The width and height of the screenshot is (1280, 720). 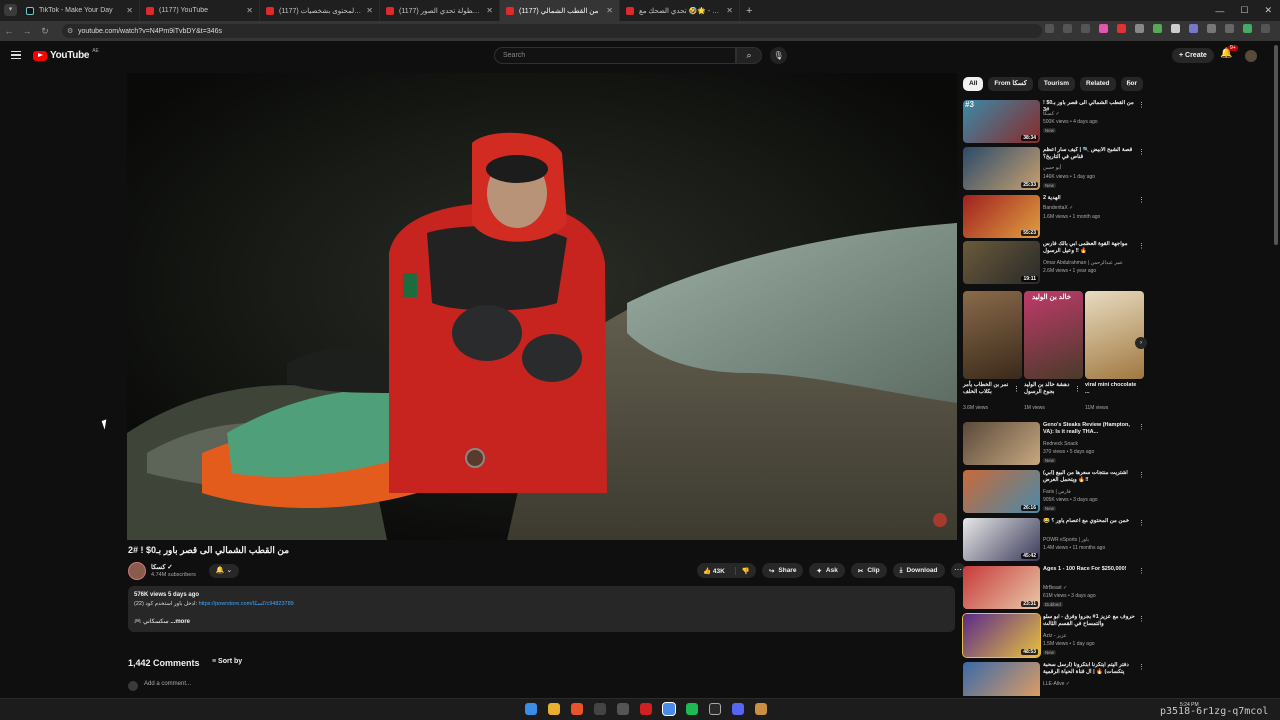 I want to click on tab-actions-icon: ▾, so click(x=10, y=10).